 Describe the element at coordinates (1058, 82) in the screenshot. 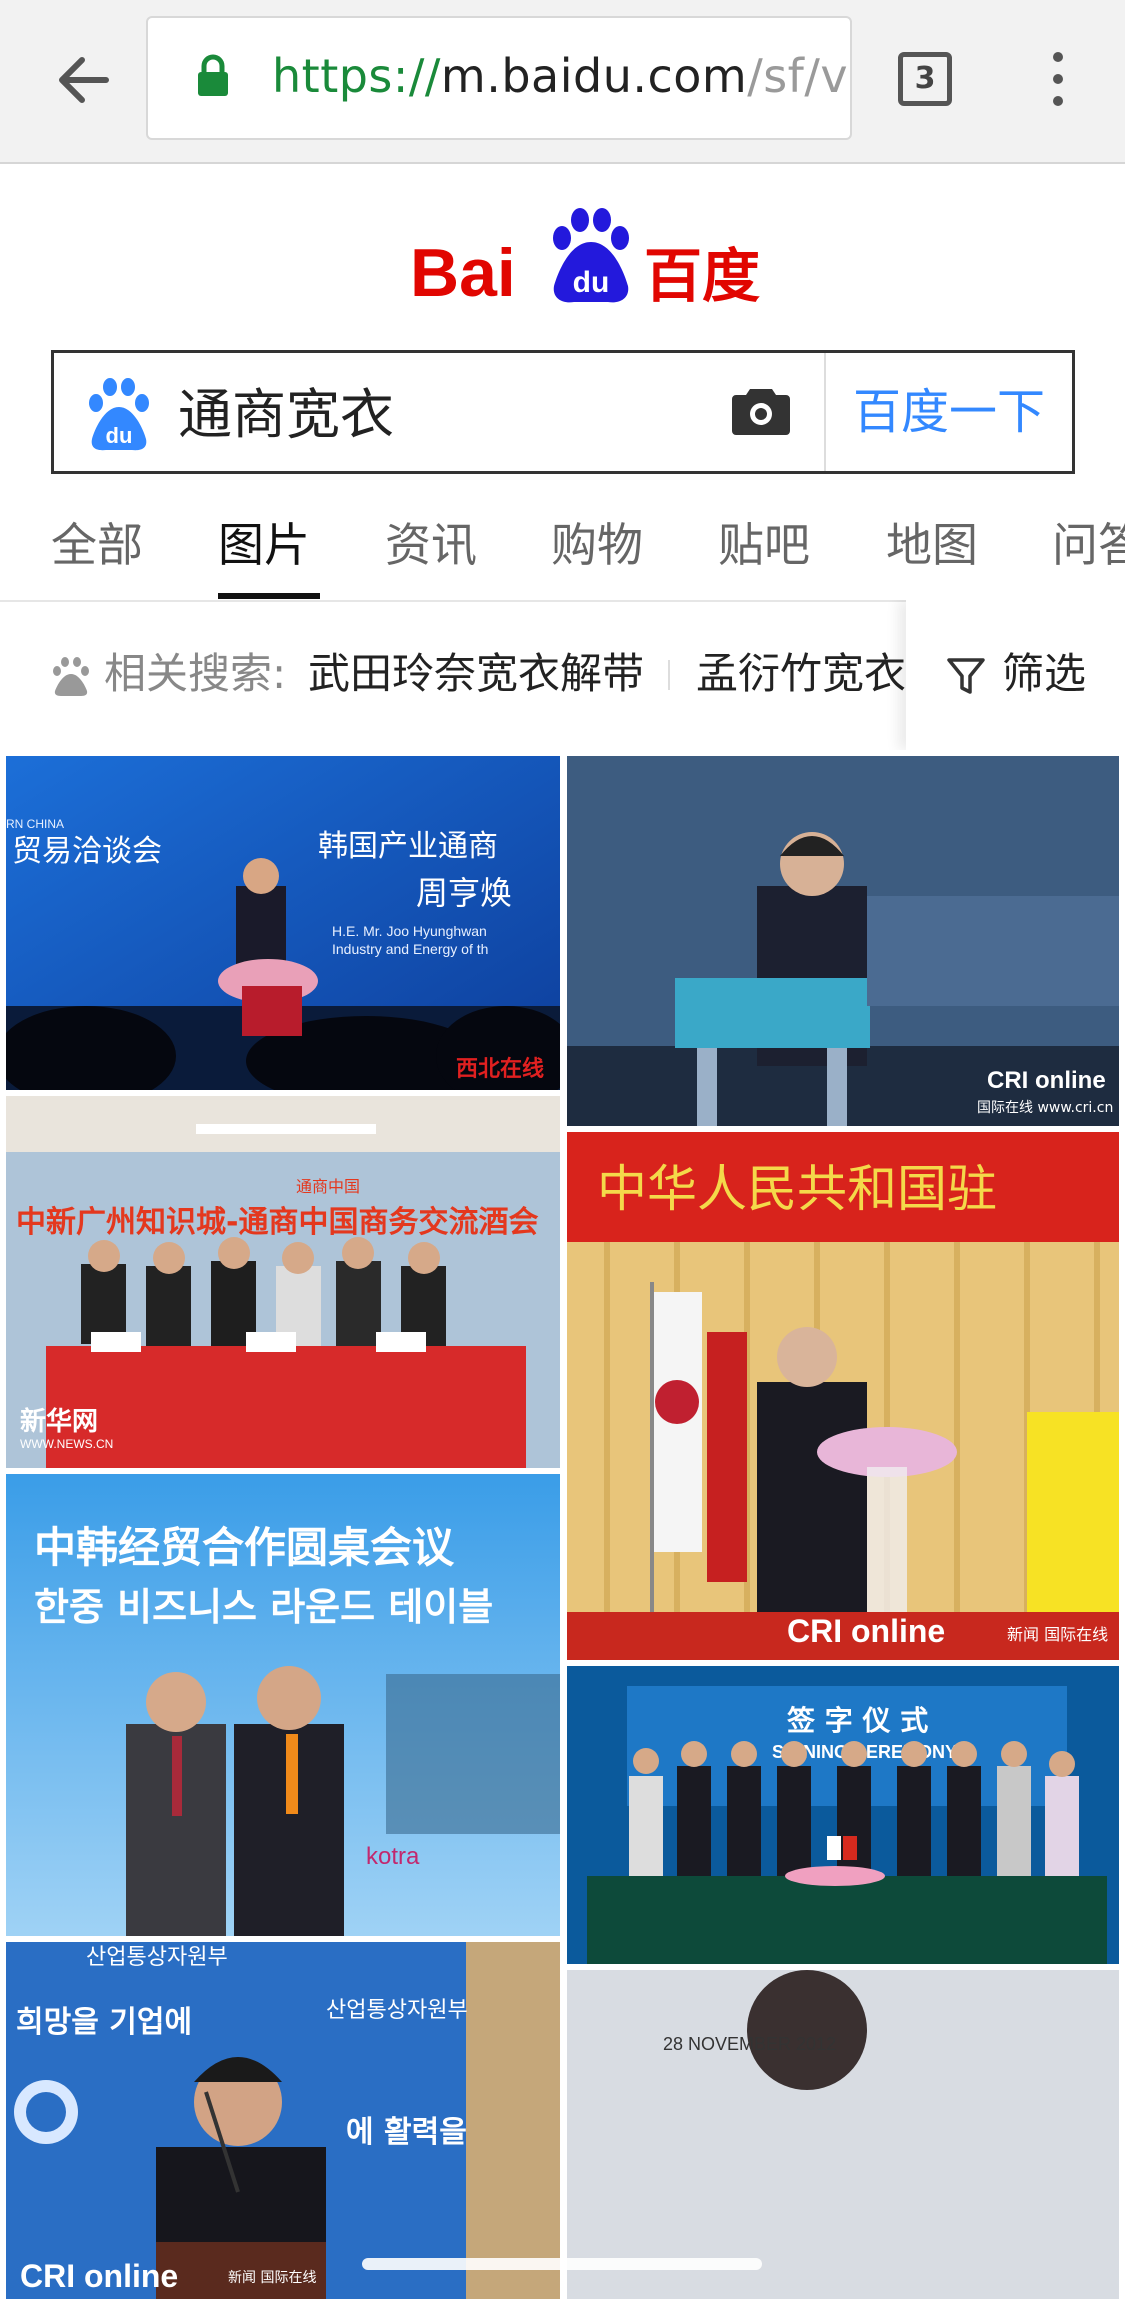

I see `overflow-menu-icon` at that location.